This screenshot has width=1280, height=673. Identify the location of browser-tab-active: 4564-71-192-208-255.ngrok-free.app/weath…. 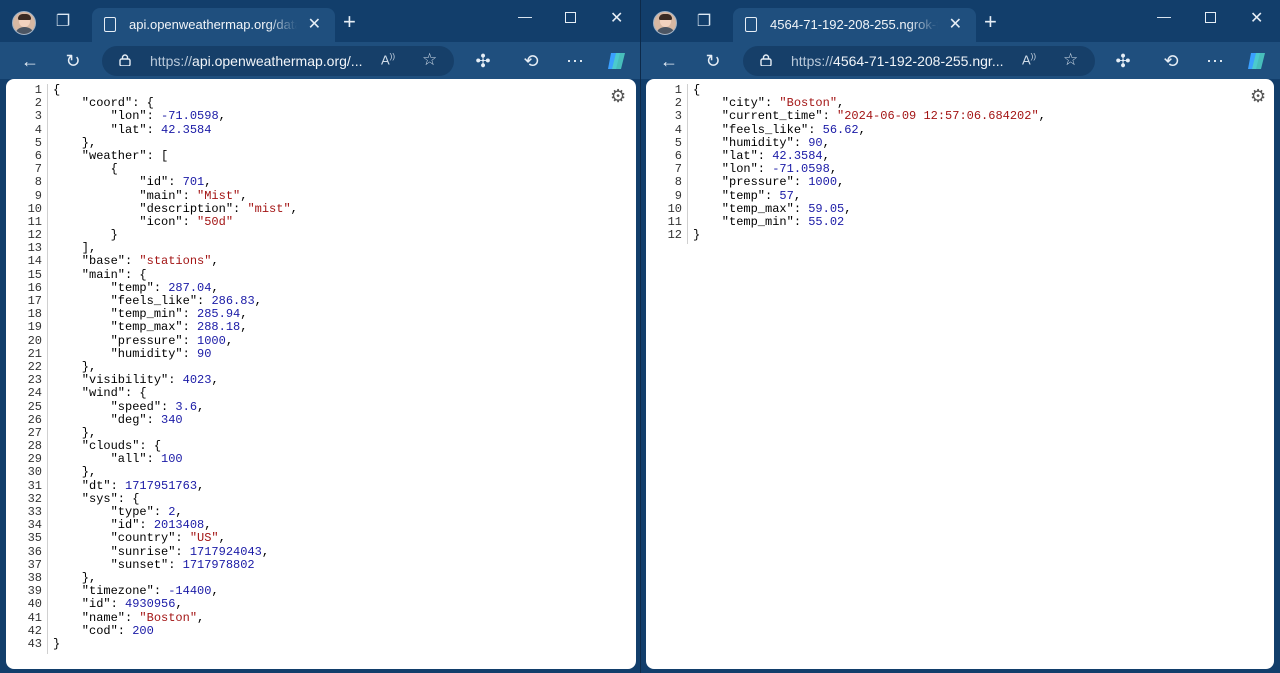
(854, 25).